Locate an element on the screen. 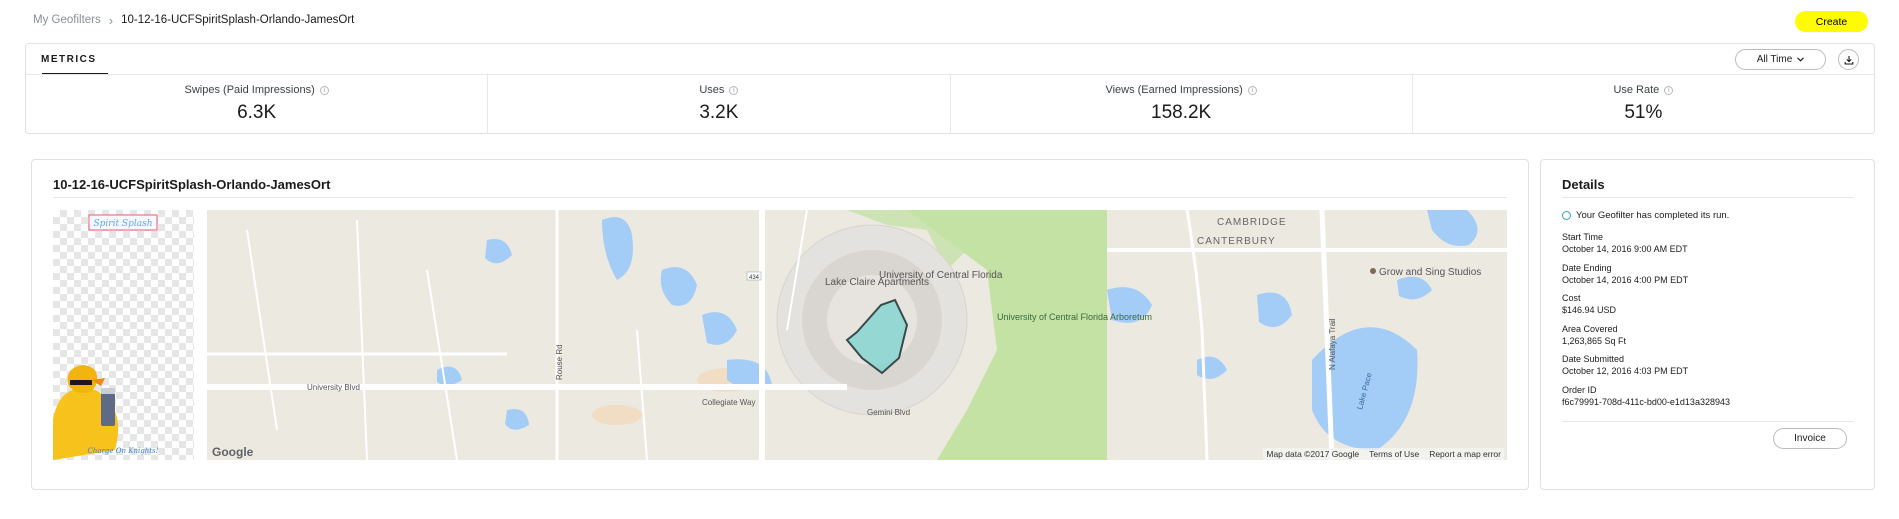 The height and width of the screenshot is (519, 1899). detail-area-covered: Area Covered 1,263,865 Sq Ft is located at coordinates (1707, 339).